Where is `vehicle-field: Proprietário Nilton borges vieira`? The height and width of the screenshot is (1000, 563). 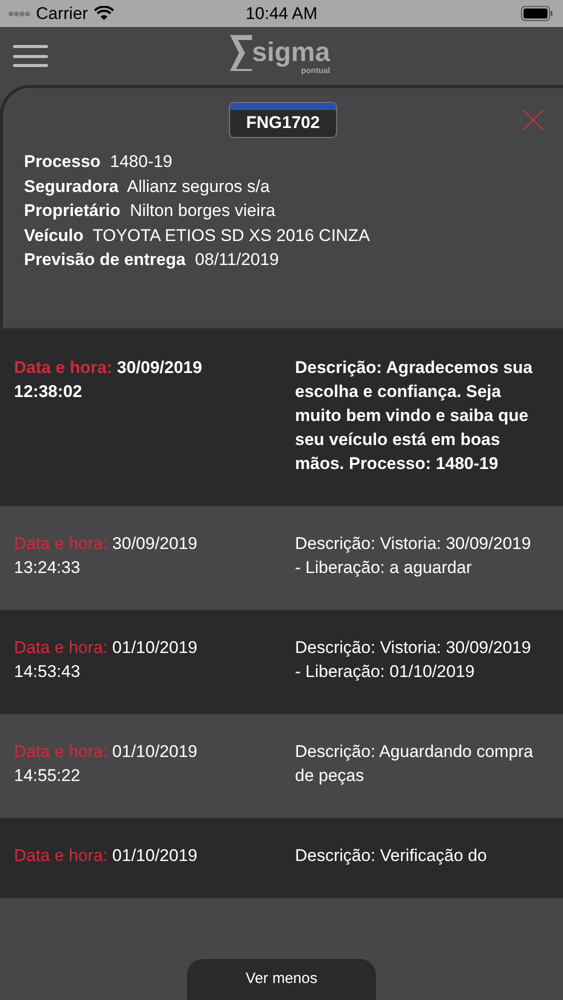 vehicle-field: Proprietário Nilton borges vieira is located at coordinates (293, 211).